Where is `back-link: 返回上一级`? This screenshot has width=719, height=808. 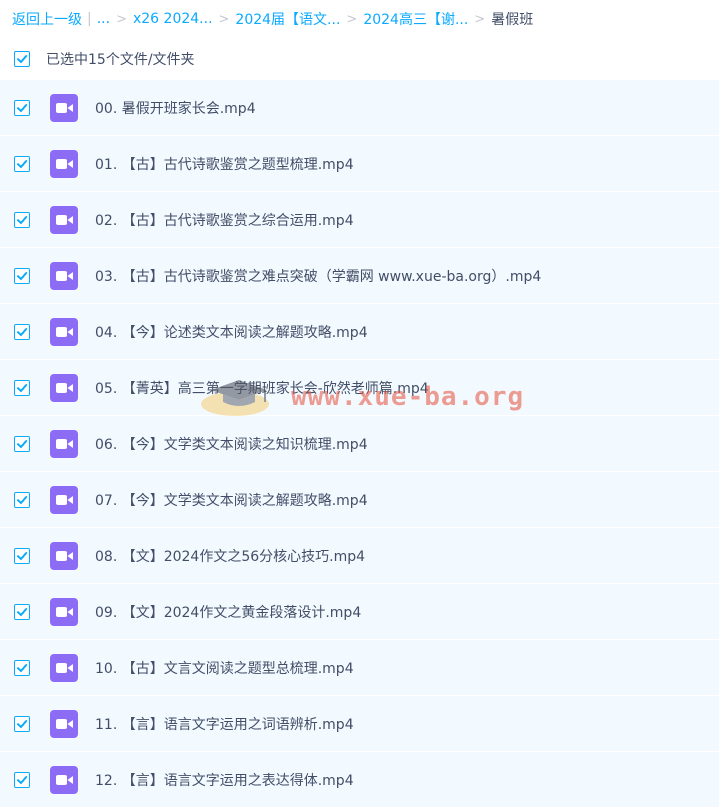 back-link: 返回上一级 is located at coordinates (47, 19).